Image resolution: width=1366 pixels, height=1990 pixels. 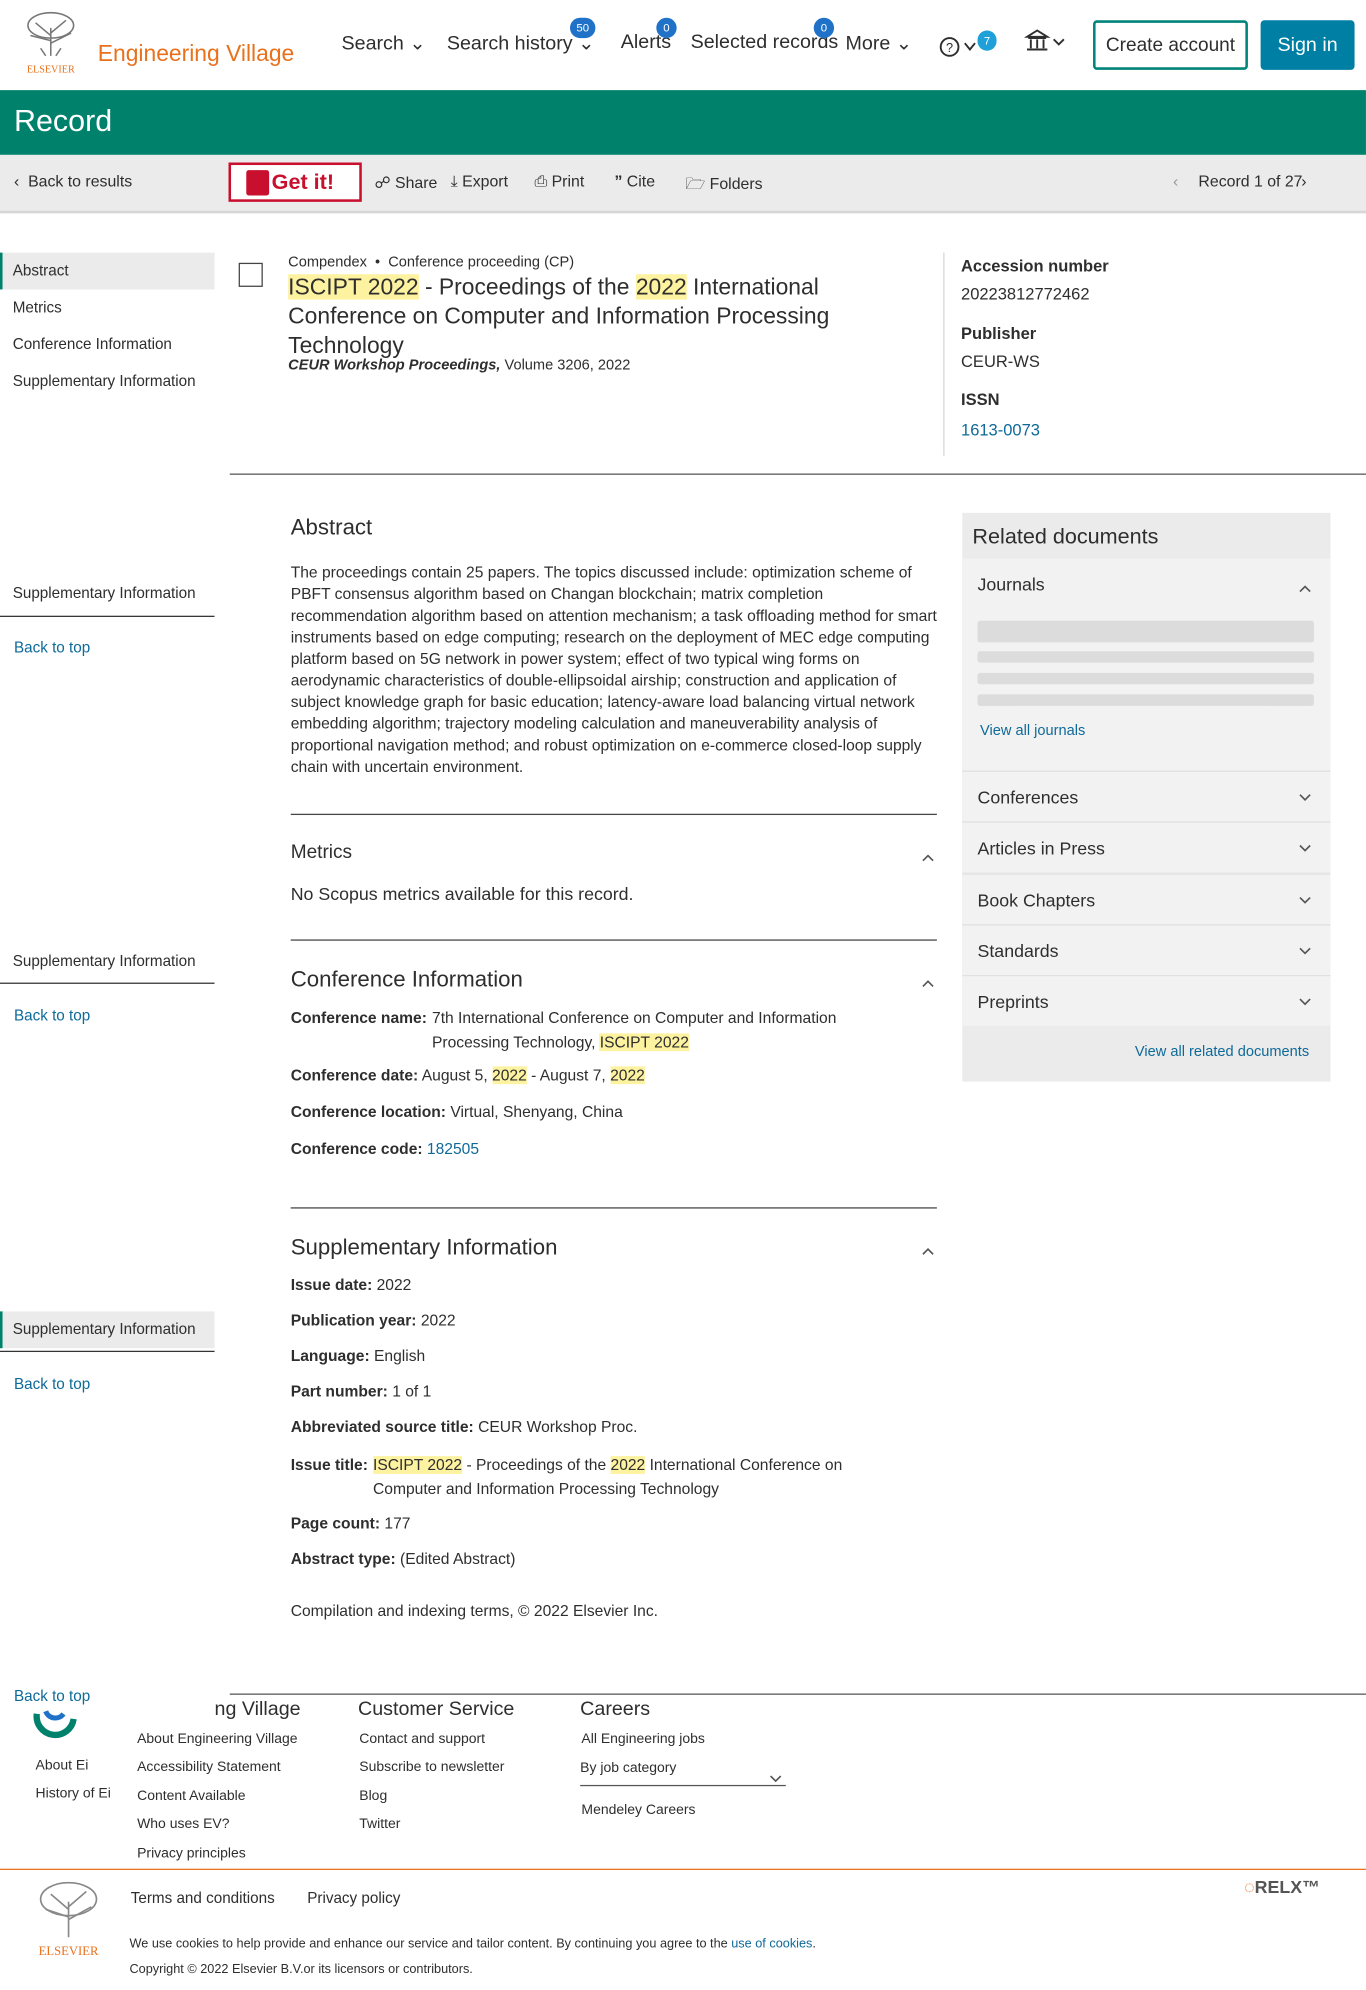 What do you see at coordinates (406, 182) in the screenshot?
I see `share-button: ☍ Share` at bounding box center [406, 182].